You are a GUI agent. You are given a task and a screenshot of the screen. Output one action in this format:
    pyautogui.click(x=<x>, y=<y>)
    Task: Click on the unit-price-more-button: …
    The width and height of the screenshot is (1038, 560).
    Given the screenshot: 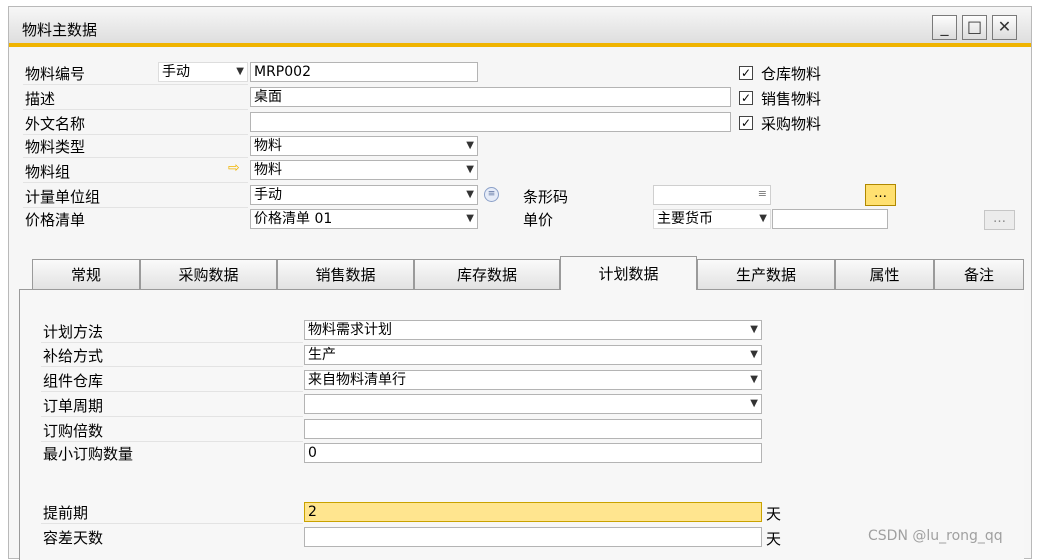 What is the action you would take?
    pyautogui.click(x=999, y=220)
    